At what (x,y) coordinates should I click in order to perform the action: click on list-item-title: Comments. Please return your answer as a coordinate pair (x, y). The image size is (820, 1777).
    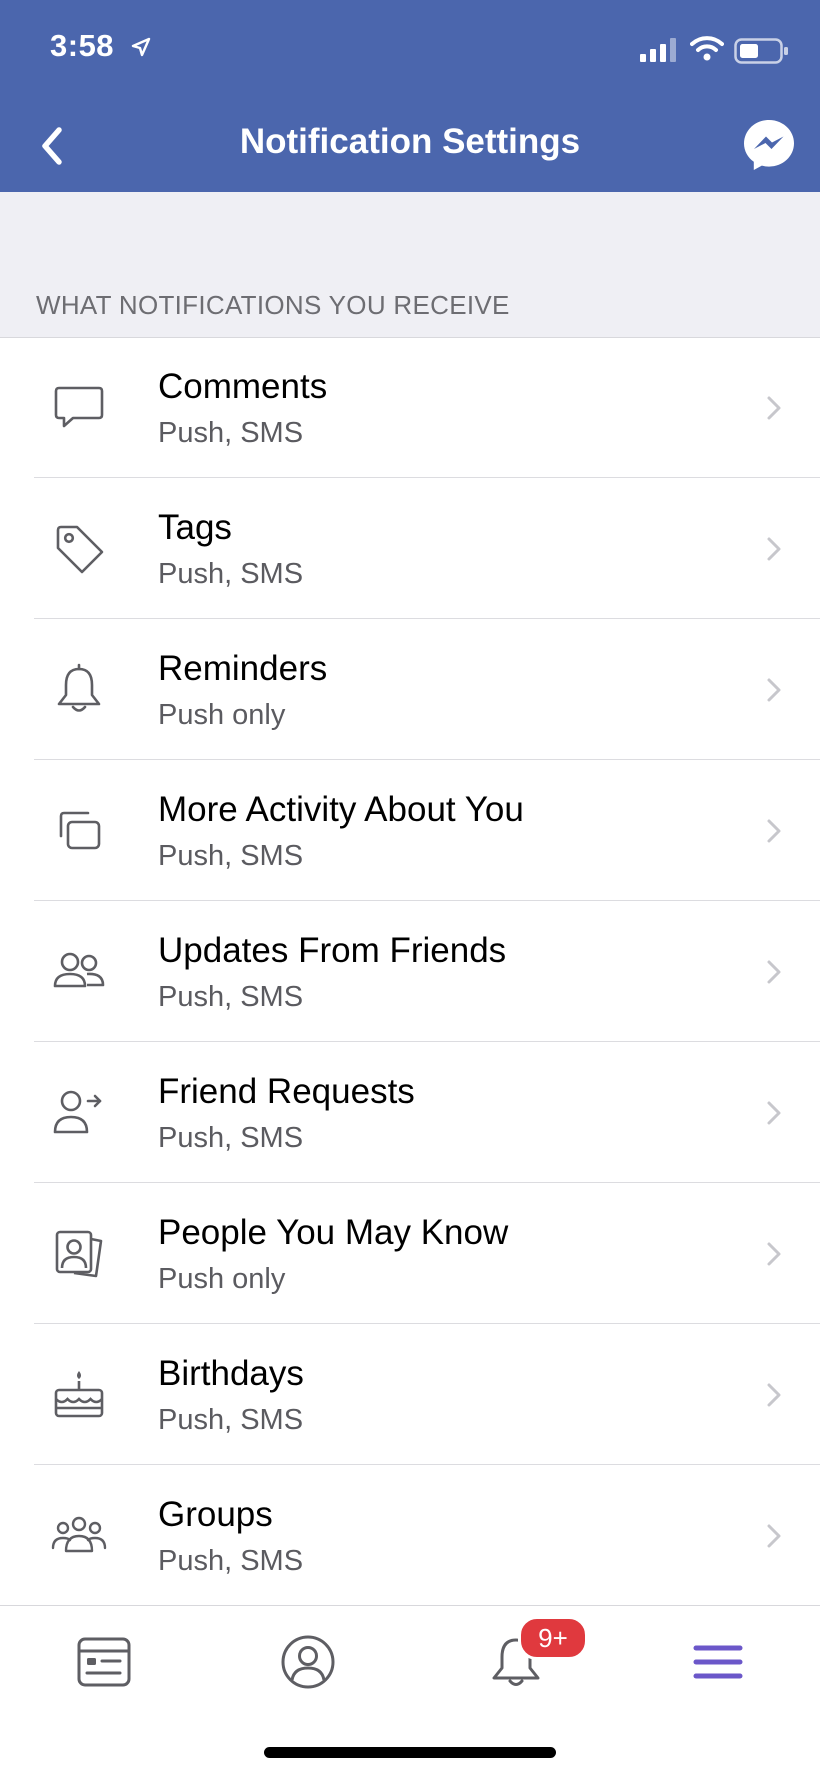
    Looking at the image, I should click on (243, 386).